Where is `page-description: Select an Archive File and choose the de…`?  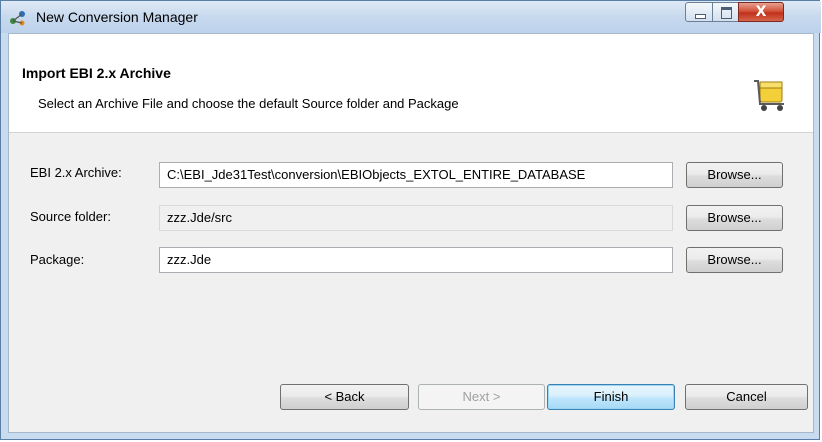
page-description: Select an Archive File and choose the de… is located at coordinates (248, 103).